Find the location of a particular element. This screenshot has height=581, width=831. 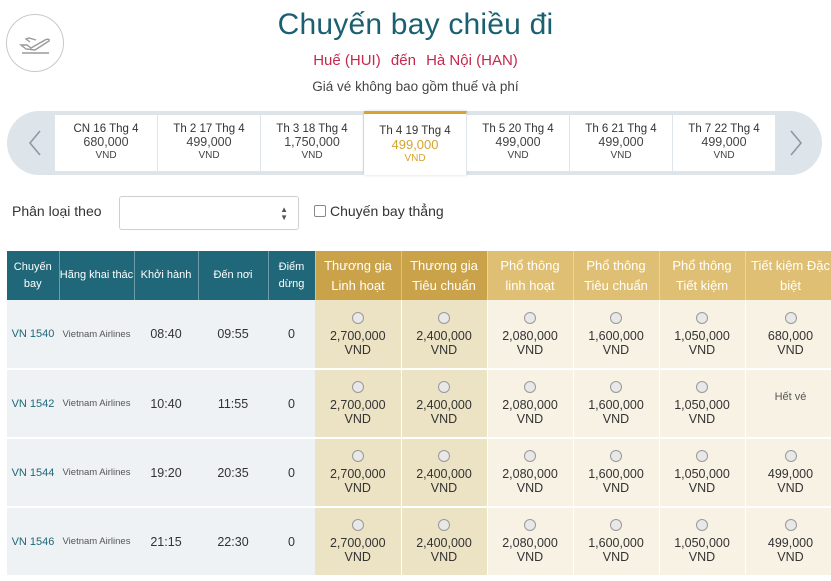

date-tab: Th 2 17 Thg 4 499,000 VND is located at coordinates (209, 143).